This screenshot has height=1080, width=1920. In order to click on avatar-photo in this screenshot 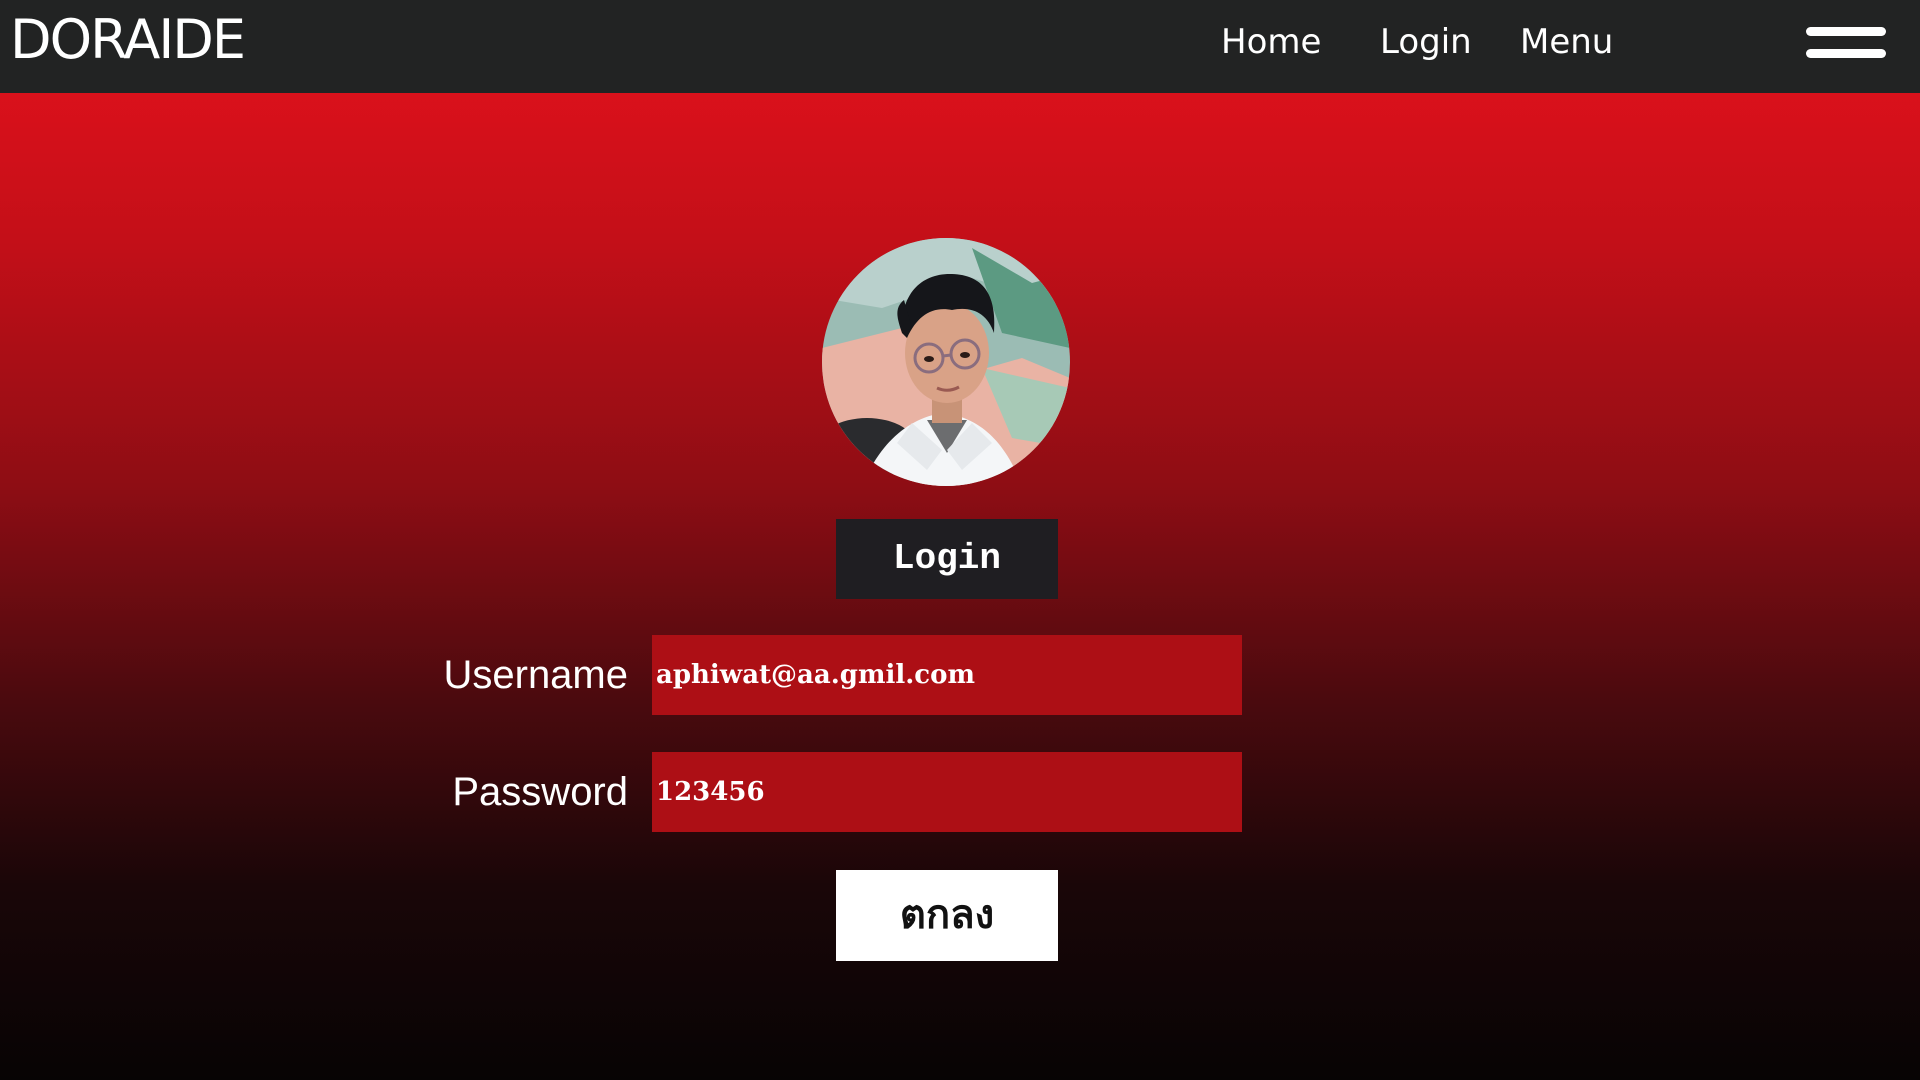, I will do `click(946, 362)`.